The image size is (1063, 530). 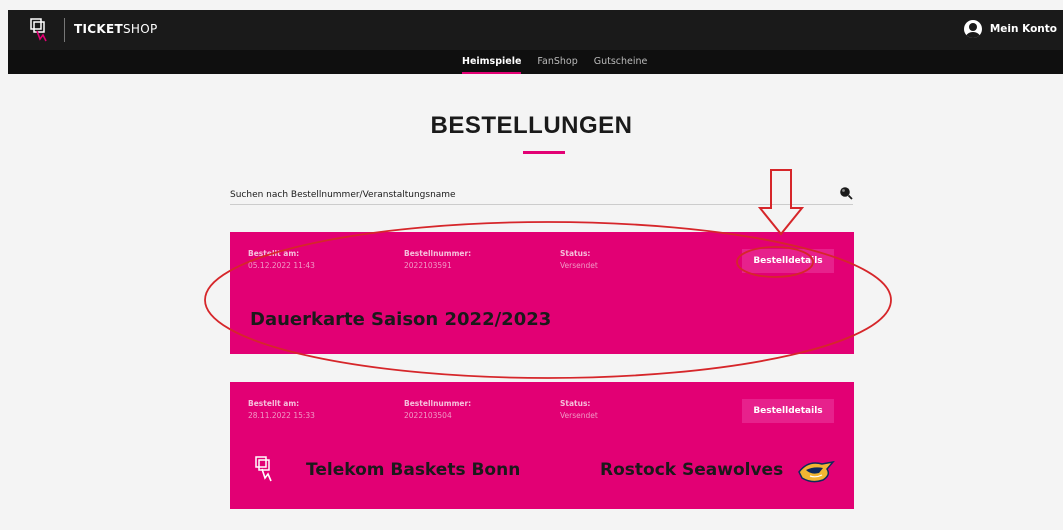 What do you see at coordinates (846, 193) in the screenshot?
I see `search-icon` at bounding box center [846, 193].